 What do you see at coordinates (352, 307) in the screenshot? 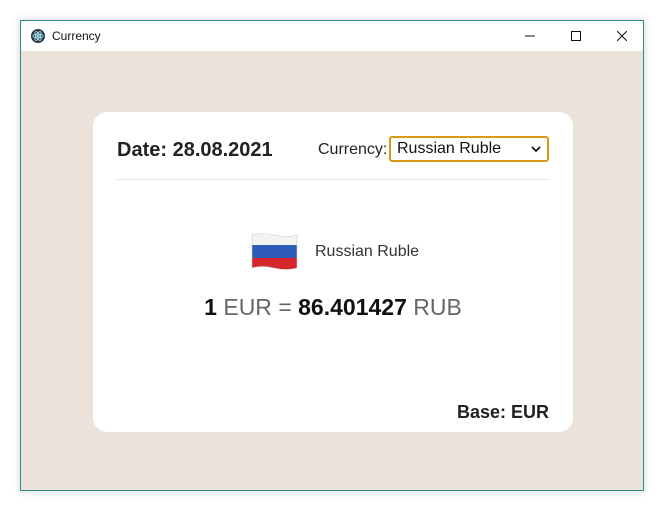
I see `exchange-rate-value: 86.401427` at bounding box center [352, 307].